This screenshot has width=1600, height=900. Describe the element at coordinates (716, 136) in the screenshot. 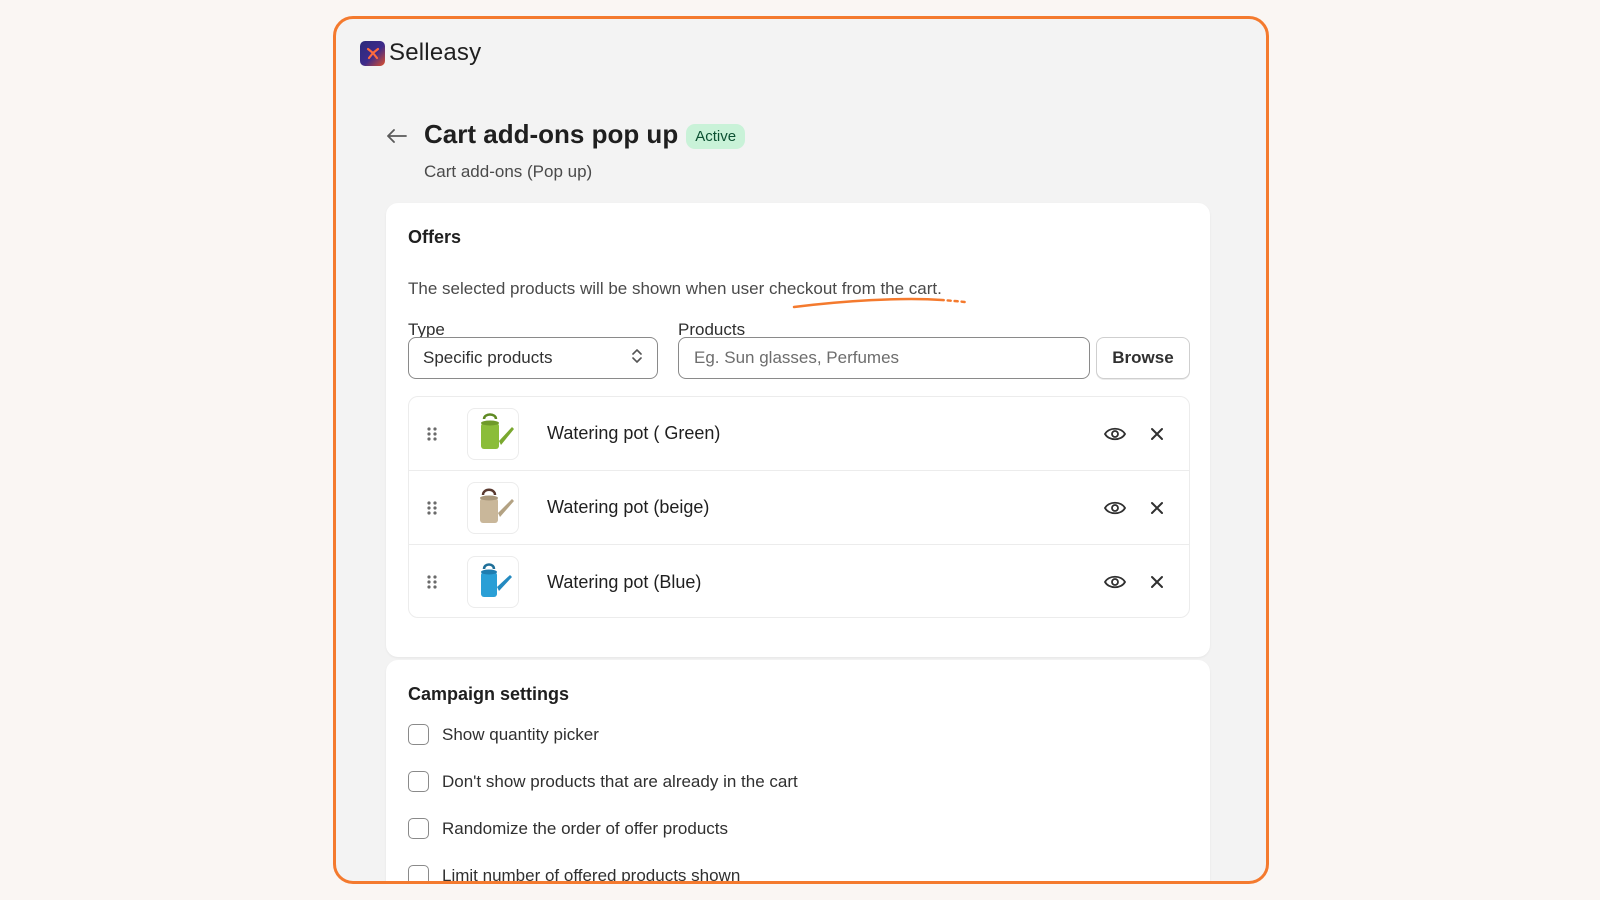

I see `status-badge: Active` at that location.